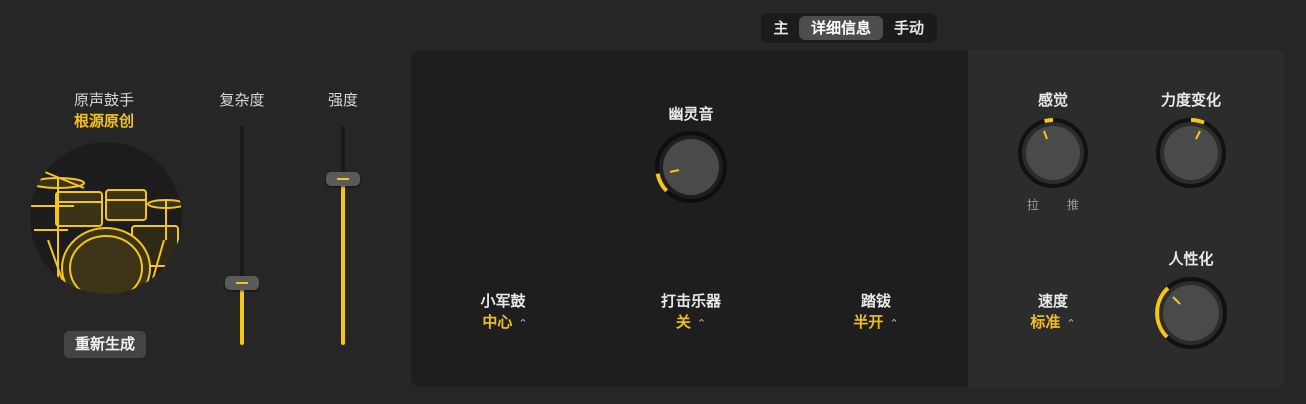 Image resolution: width=1306 pixels, height=404 pixels. I want to click on dynamics-knob, so click(1191, 153).